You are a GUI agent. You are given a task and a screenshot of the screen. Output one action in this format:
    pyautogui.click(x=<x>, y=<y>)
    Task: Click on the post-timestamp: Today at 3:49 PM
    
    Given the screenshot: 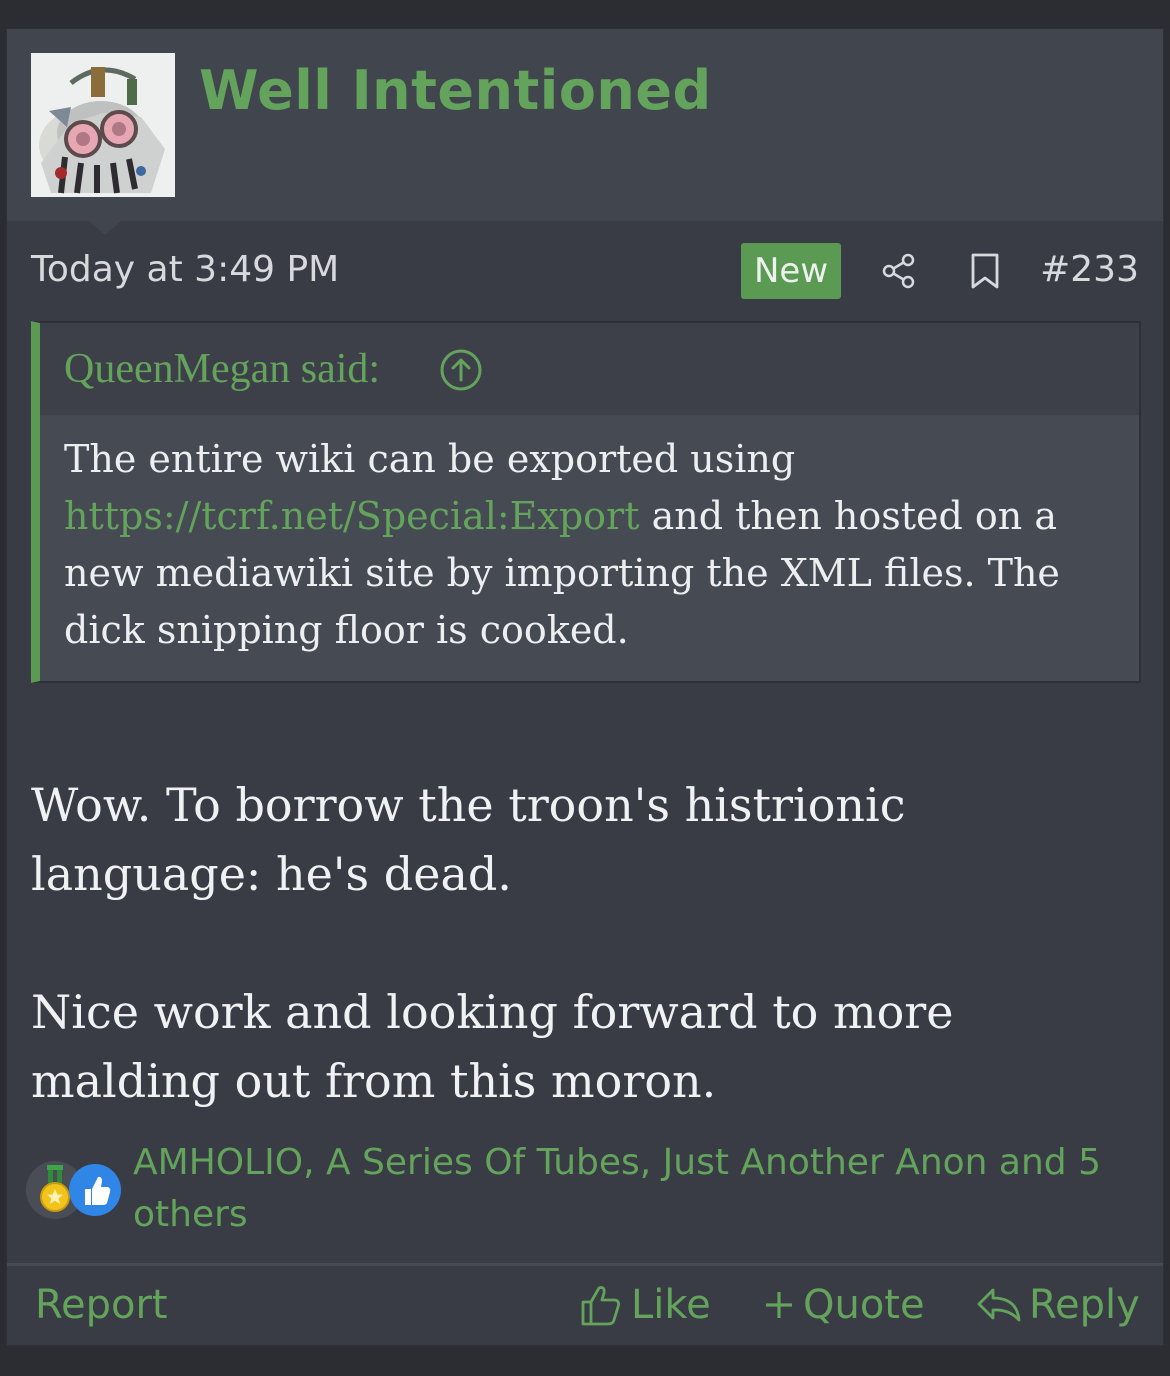 What is the action you would take?
    pyautogui.click(x=185, y=269)
    